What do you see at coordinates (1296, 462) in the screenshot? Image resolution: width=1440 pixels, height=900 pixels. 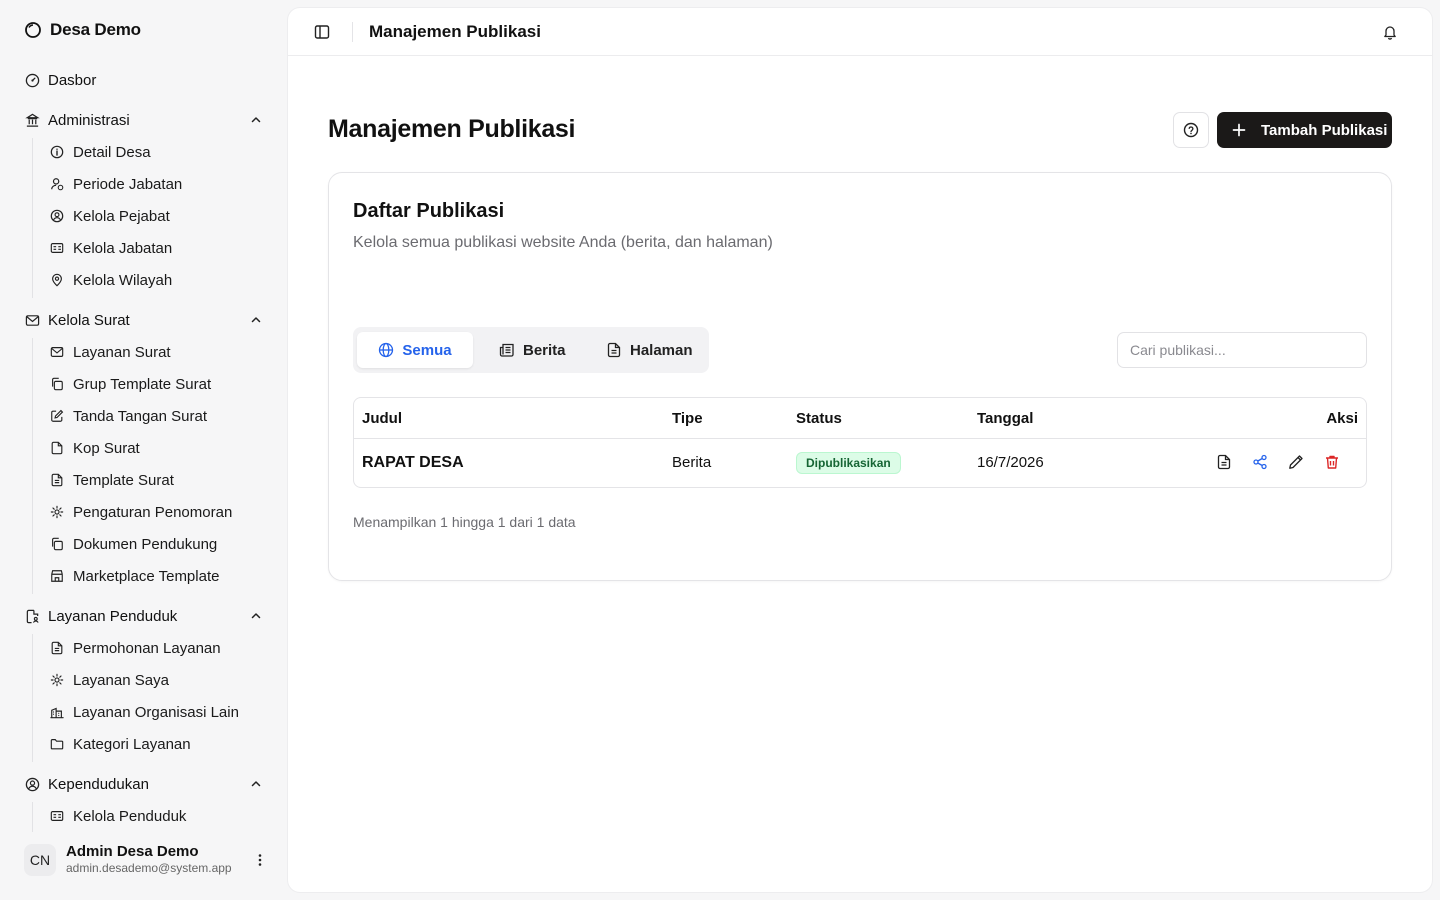 I see `edit-pencil-icon` at bounding box center [1296, 462].